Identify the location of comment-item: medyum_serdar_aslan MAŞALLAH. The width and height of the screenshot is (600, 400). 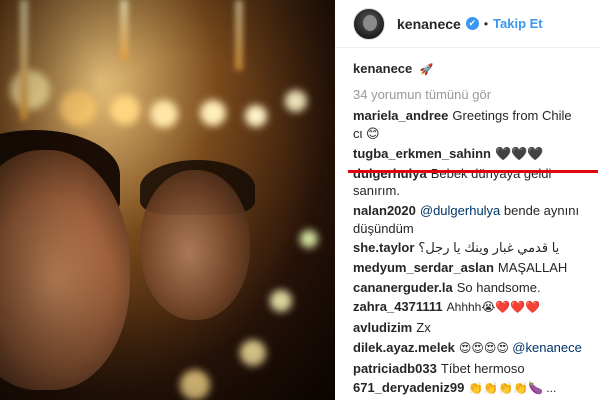
(467, 268).